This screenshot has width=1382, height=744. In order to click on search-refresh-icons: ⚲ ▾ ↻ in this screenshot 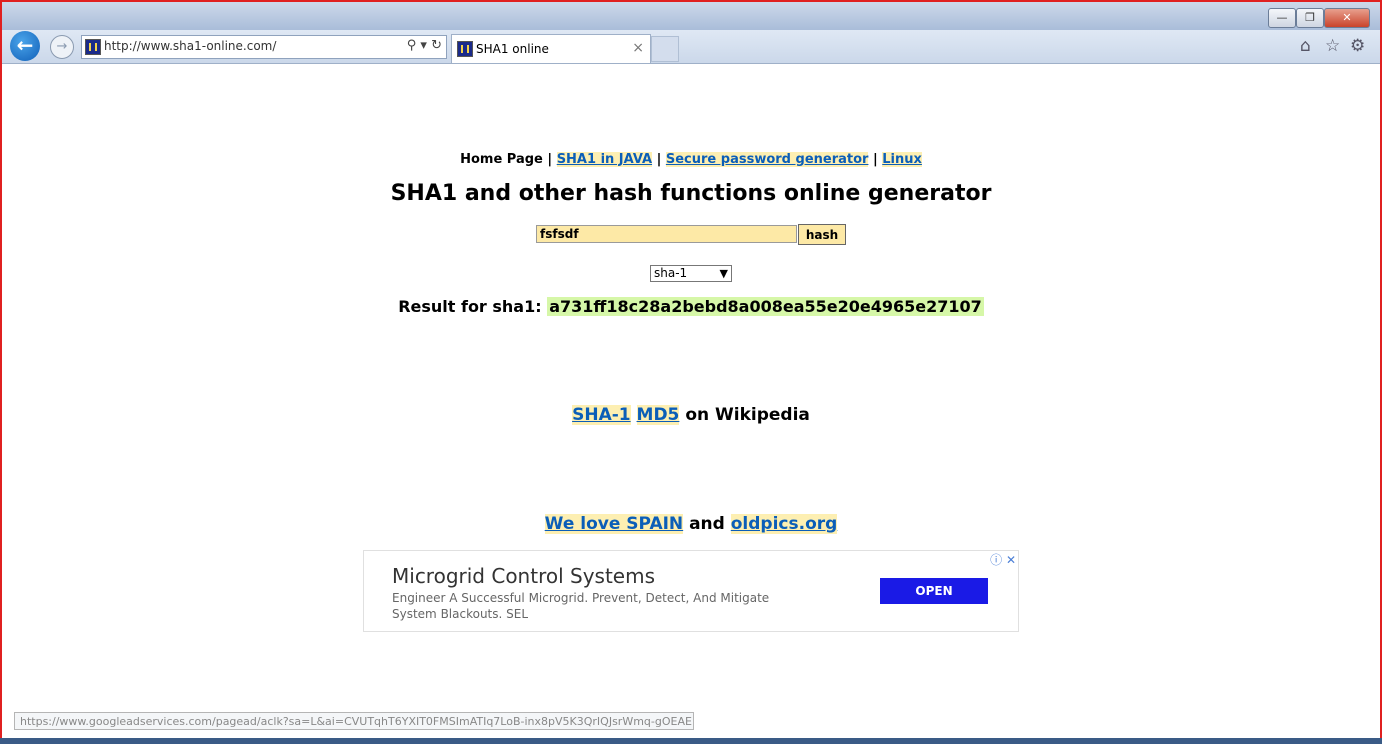, I will do `click(424, 45)`.